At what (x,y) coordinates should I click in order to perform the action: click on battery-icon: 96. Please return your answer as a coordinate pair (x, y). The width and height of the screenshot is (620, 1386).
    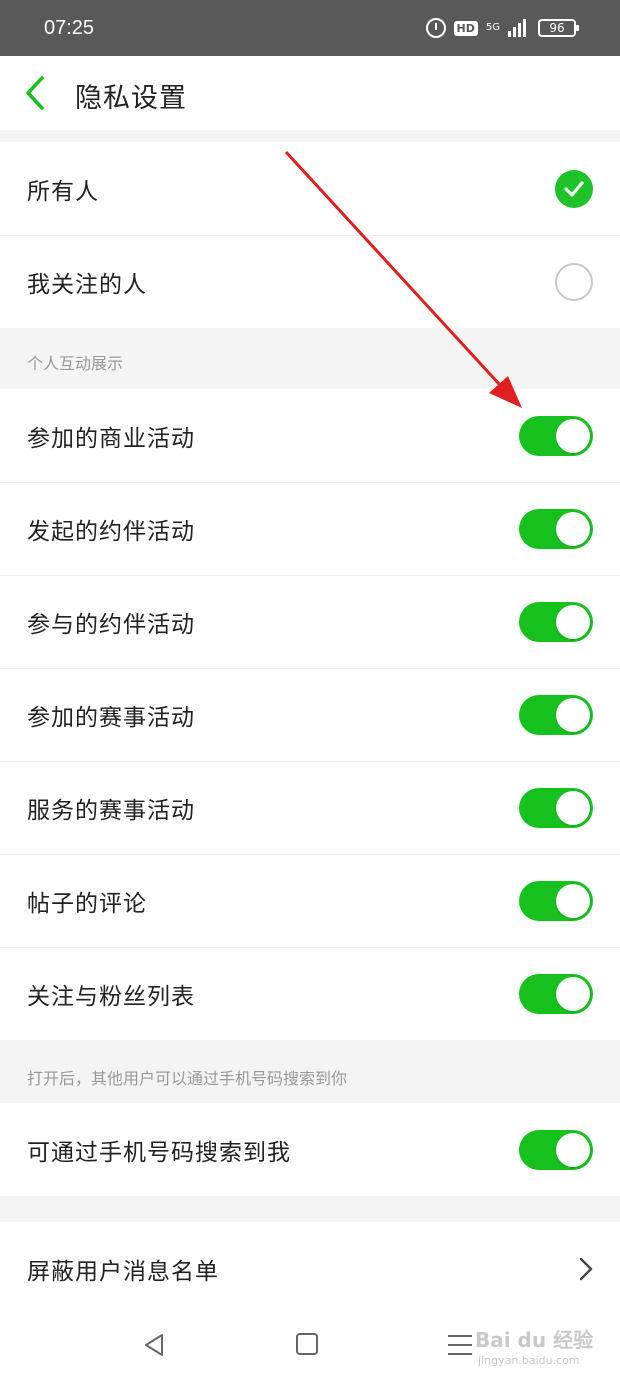
    Looking at the image, I should click on (558, 28).